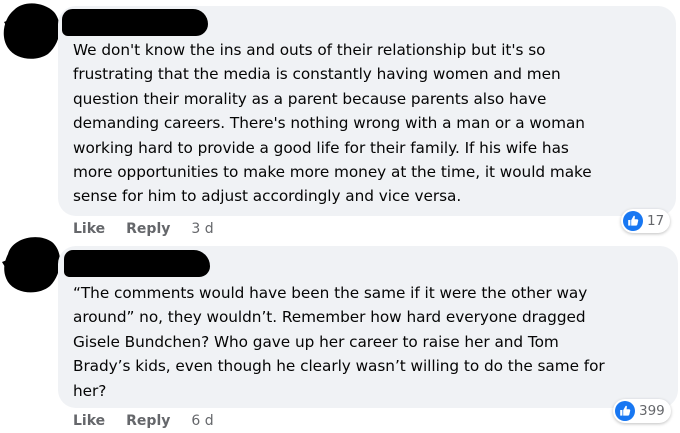  Describe the element at coordinates (656, 221) in the screenshot. I see `reaction-count: 17` at that location.